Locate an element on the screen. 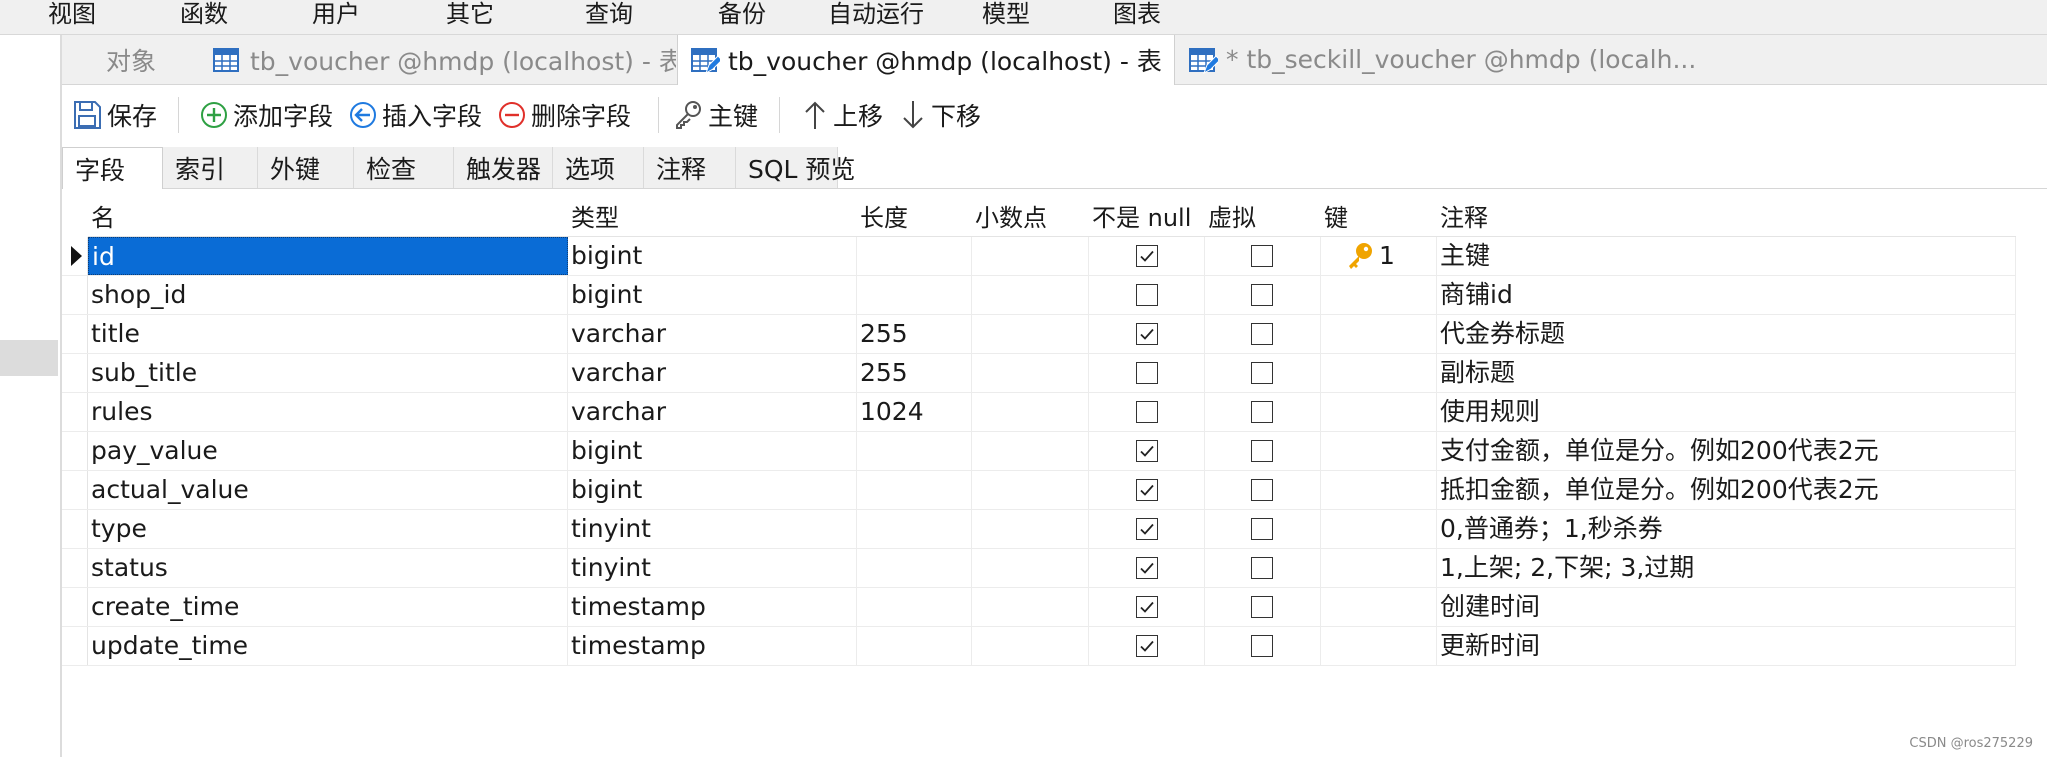 This screenshot has width=2047, height=757. table-row: rules varchar 1024 使用规则 is located at coordinates (1039, 412).